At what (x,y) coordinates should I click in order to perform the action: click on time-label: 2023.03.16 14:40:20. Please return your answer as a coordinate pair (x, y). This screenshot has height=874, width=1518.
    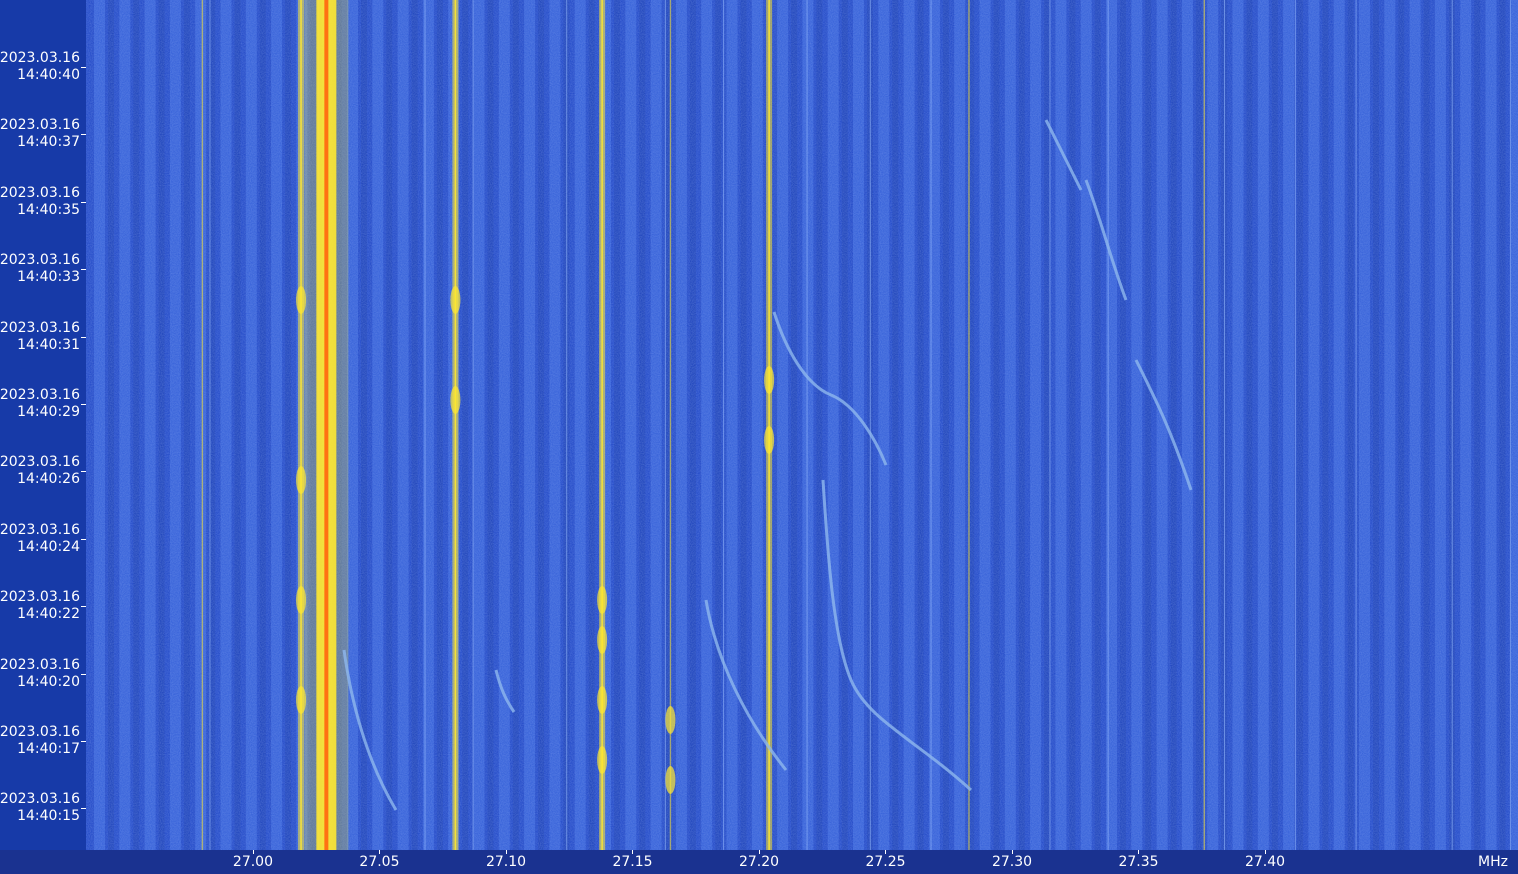
    Looking at the image, I should click on (40, 674).